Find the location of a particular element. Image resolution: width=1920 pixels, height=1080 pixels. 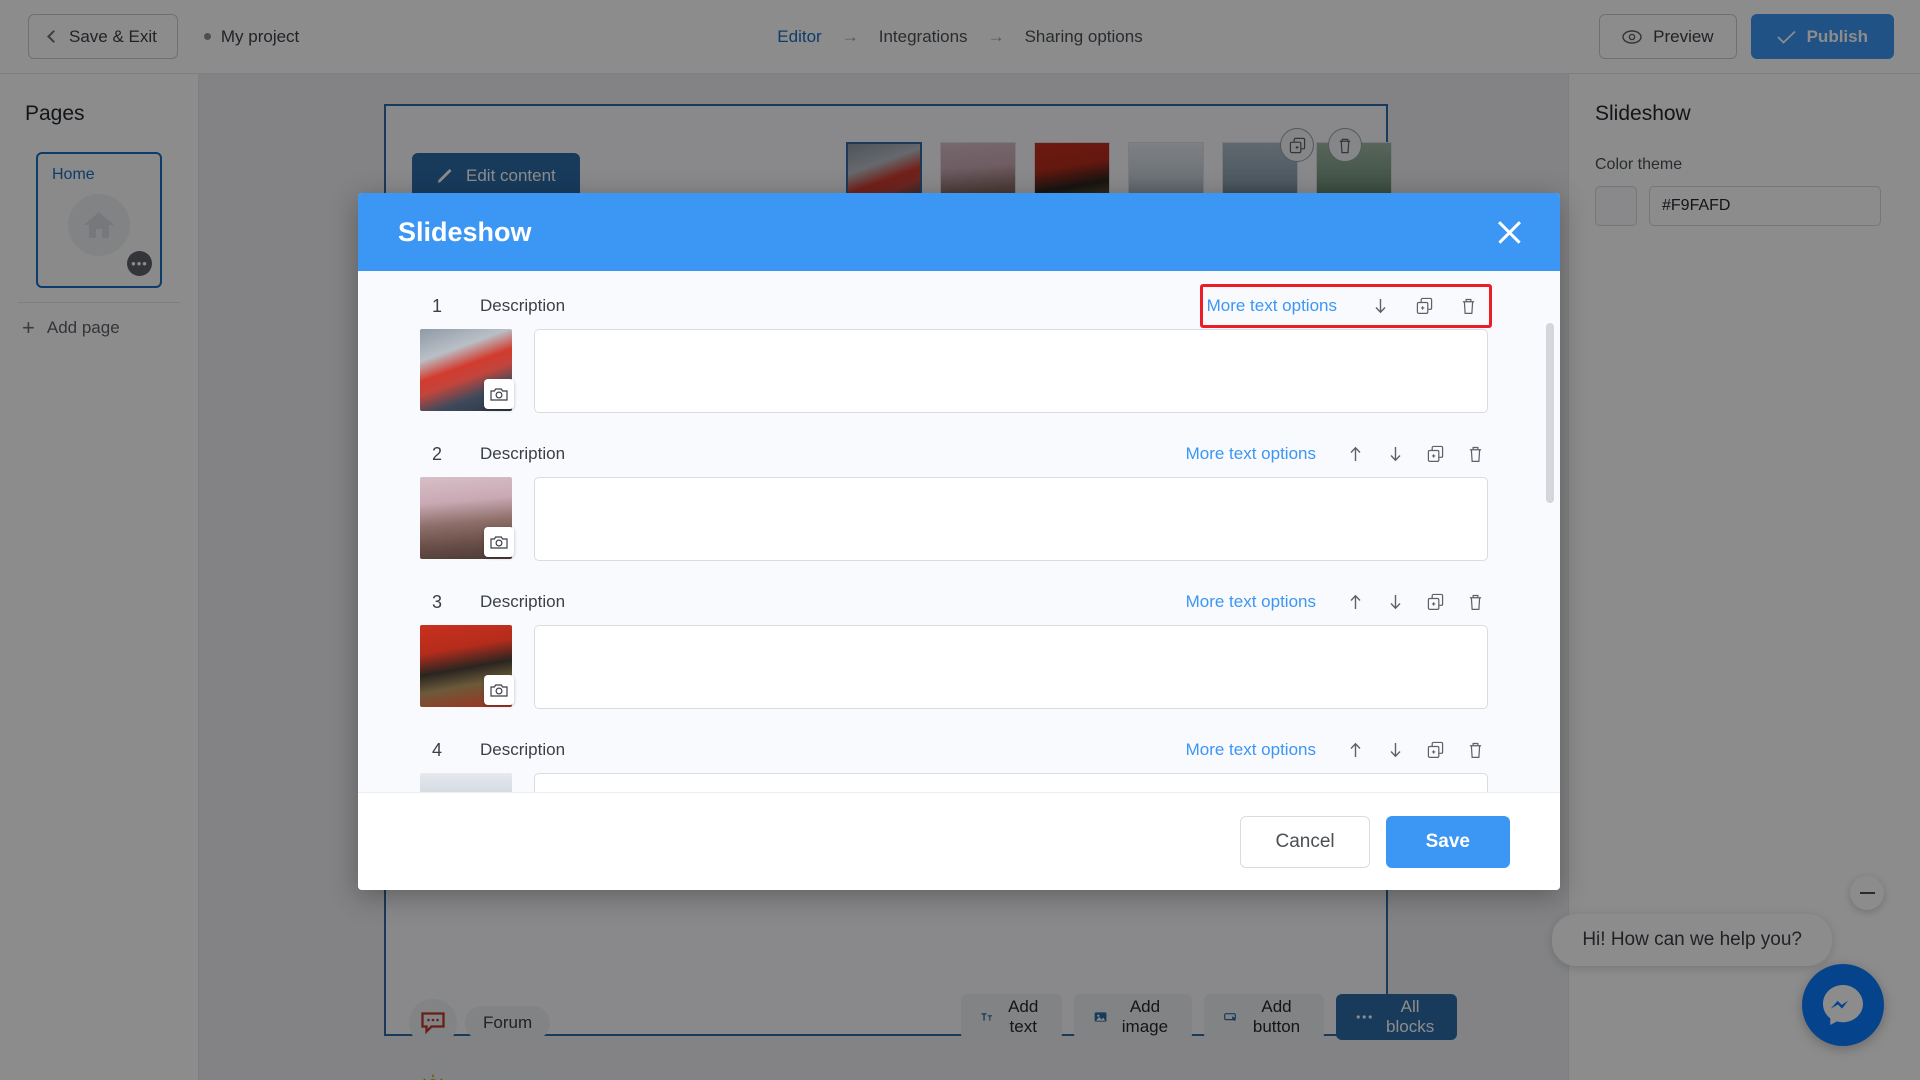

slide-row: 1 Description More text options is located at coordinates (950, 345).